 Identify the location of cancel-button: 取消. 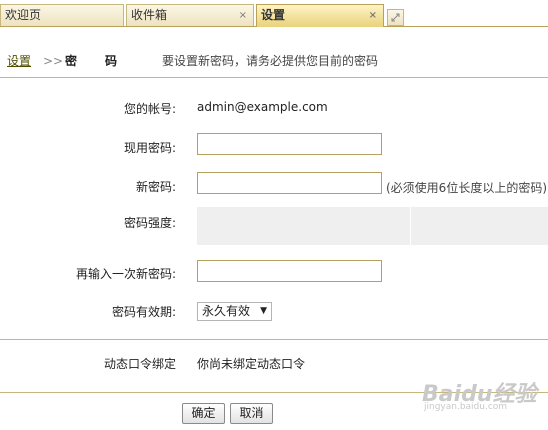
(251, 413).